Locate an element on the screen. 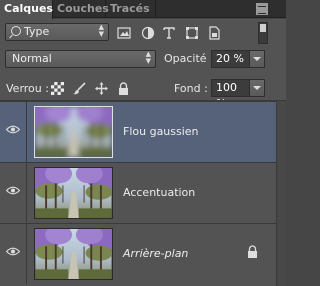 This screenshot has height=286, width=320. lock-icon is located at coordinates (252, 251).